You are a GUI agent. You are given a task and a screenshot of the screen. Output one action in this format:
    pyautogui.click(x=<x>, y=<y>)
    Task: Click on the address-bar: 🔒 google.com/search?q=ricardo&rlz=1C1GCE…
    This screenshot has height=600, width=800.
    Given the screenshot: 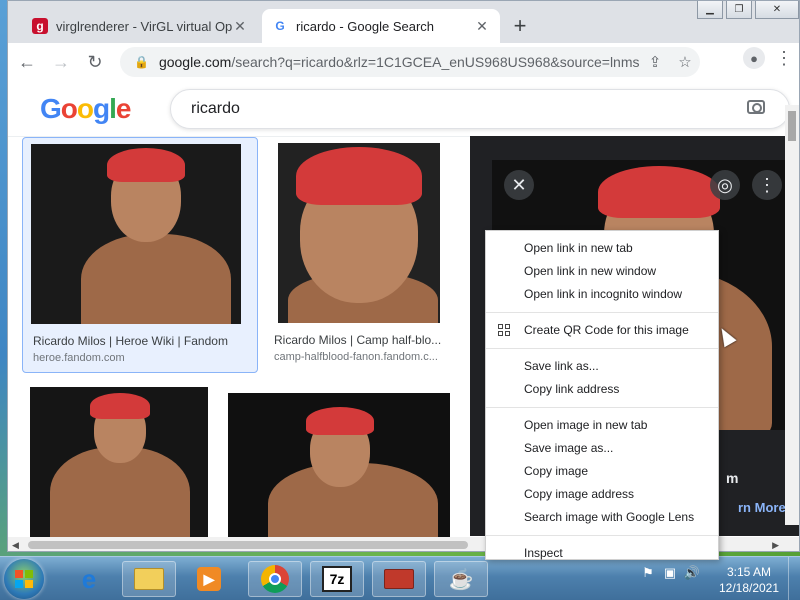 What is the action you would take?
    pyautogui.click(x=410, y=62)
    